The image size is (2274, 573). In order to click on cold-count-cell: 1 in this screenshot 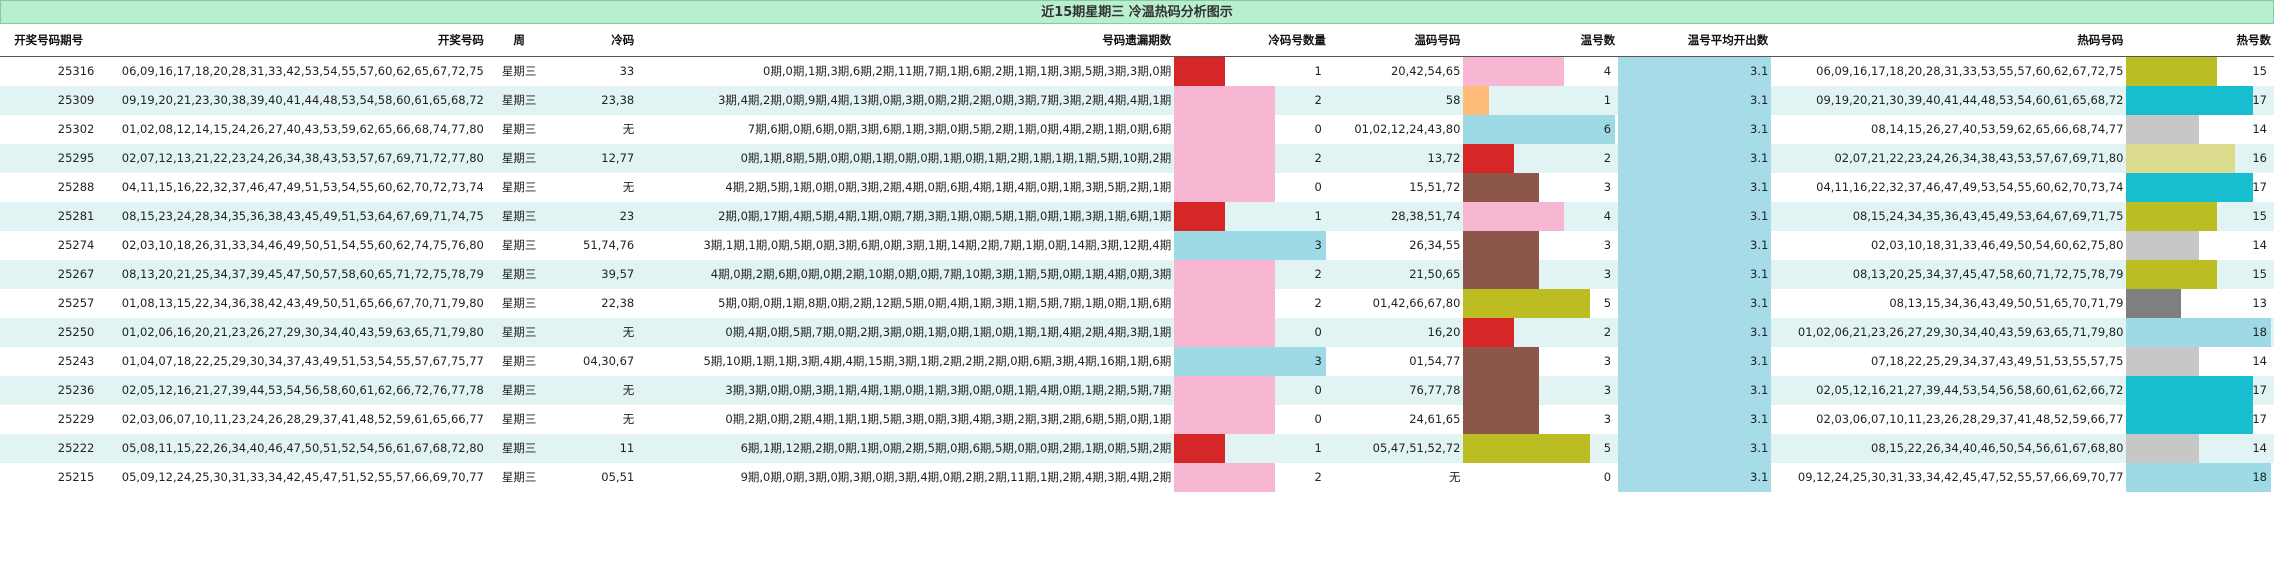, I will do `click(1251, 216)`.